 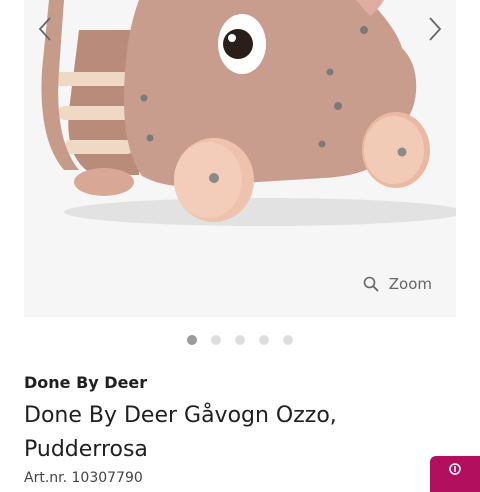 I want to click on chat-button, so click(x=455, y=474).